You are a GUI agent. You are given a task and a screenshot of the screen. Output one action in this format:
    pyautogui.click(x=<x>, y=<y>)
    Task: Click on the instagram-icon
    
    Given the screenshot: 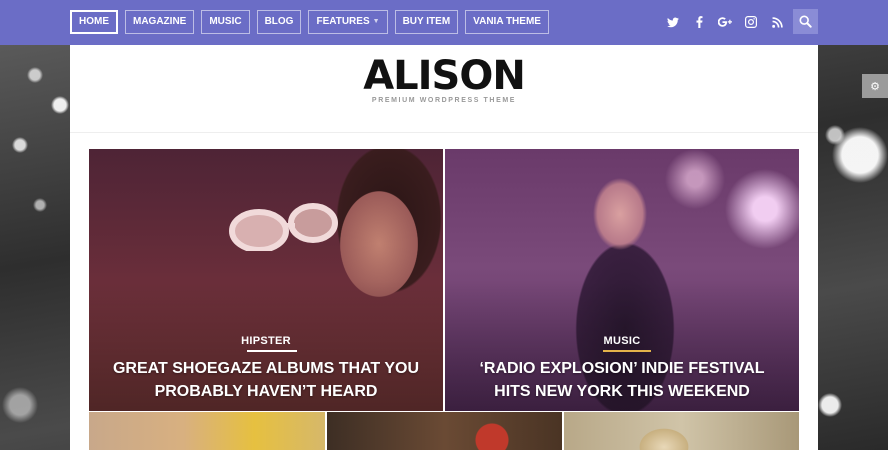 What is the action you would take?
    pyautogui.click(x=751, y=22)
    